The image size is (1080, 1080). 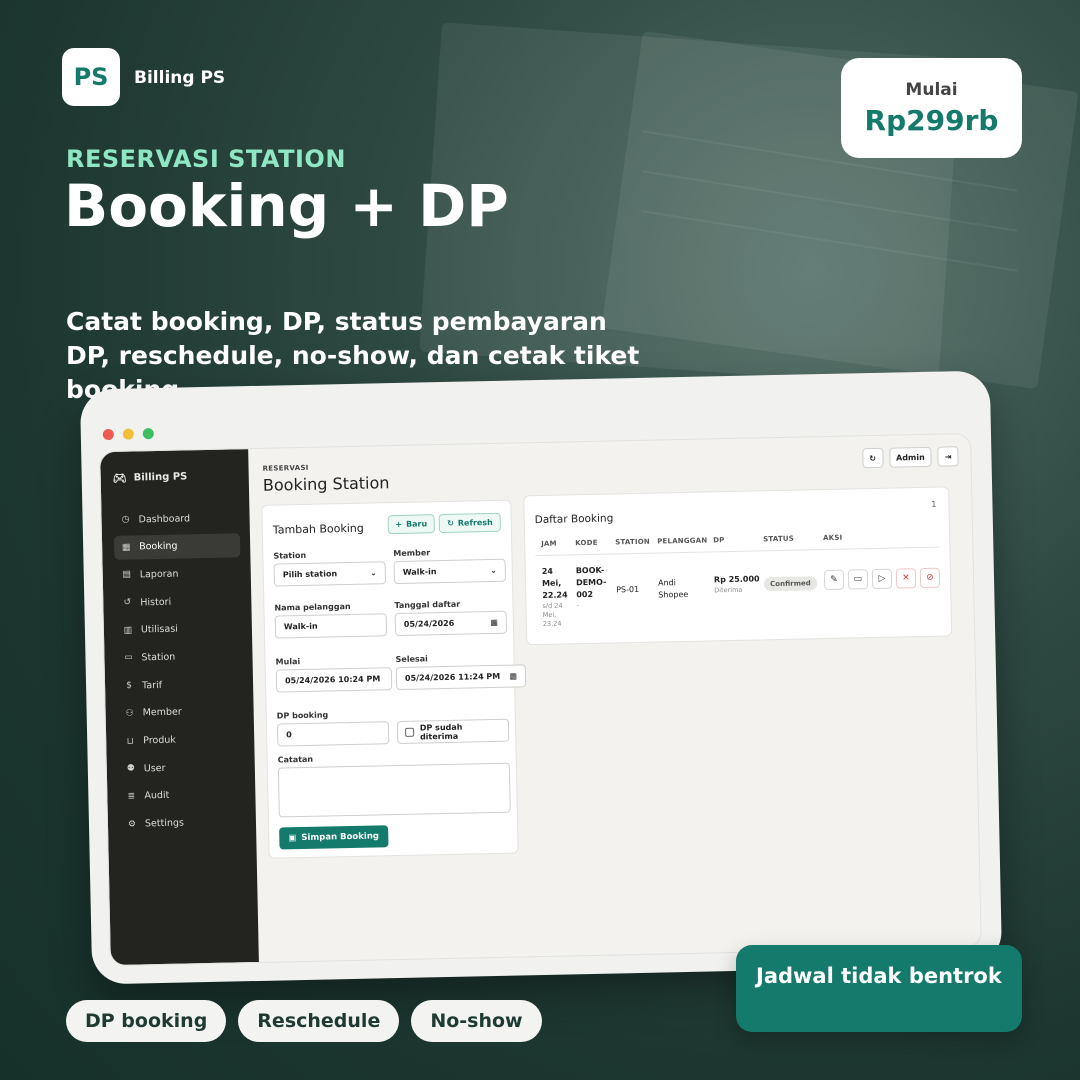 I want to click on customer-name-input: Walk-in, so click(x=331, y=626).